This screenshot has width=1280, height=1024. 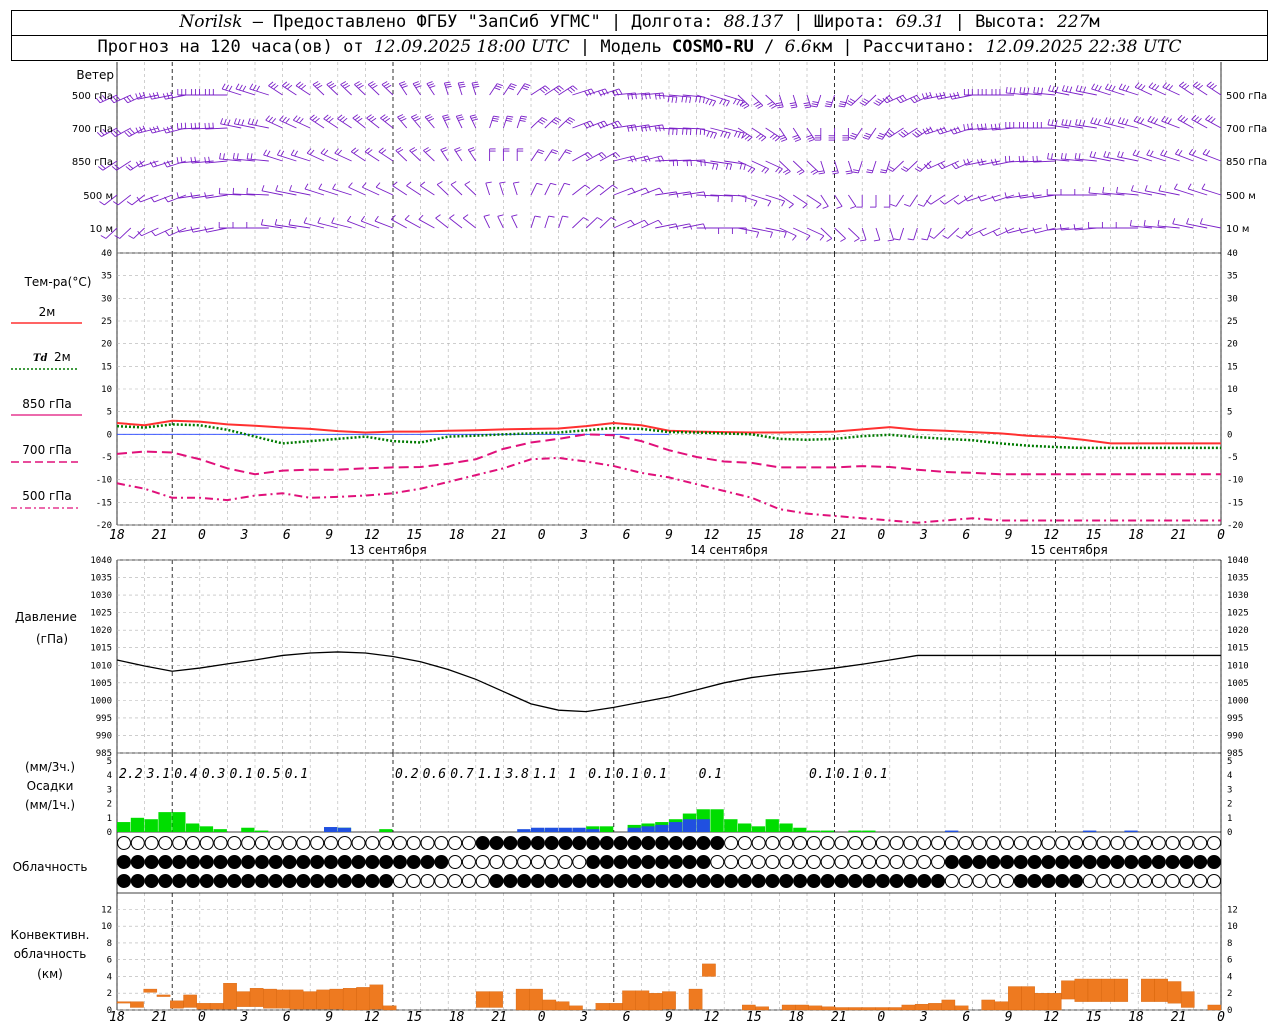 I want to click on td-legend-level: 2м, so click(x=62, y=357).